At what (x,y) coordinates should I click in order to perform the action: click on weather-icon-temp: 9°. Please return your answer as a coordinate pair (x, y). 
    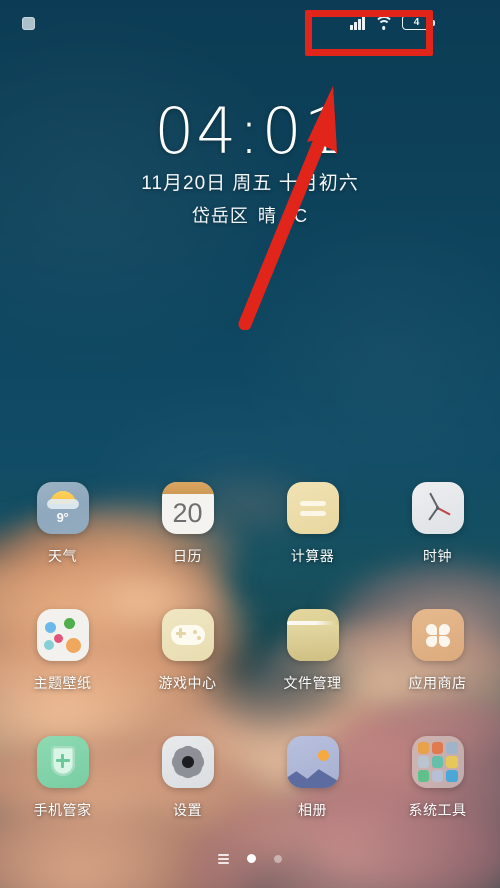
    Looking at the image, I should click on (62, 517).